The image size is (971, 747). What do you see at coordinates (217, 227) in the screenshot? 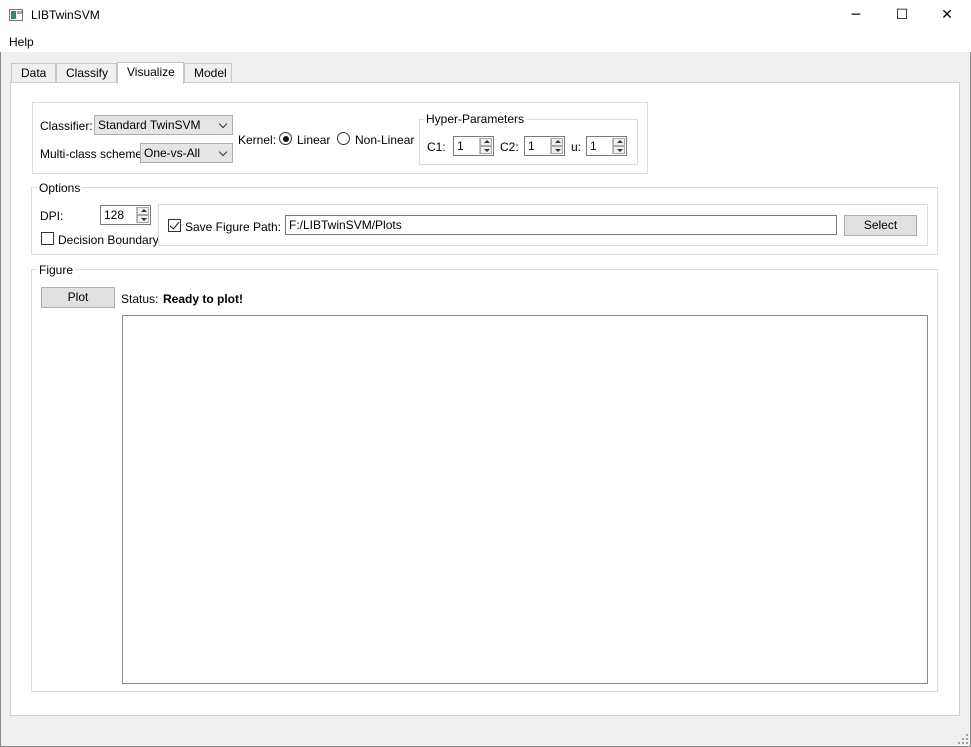
I see `save-figure-label: Save Figure` at bounding box center [217, 227].